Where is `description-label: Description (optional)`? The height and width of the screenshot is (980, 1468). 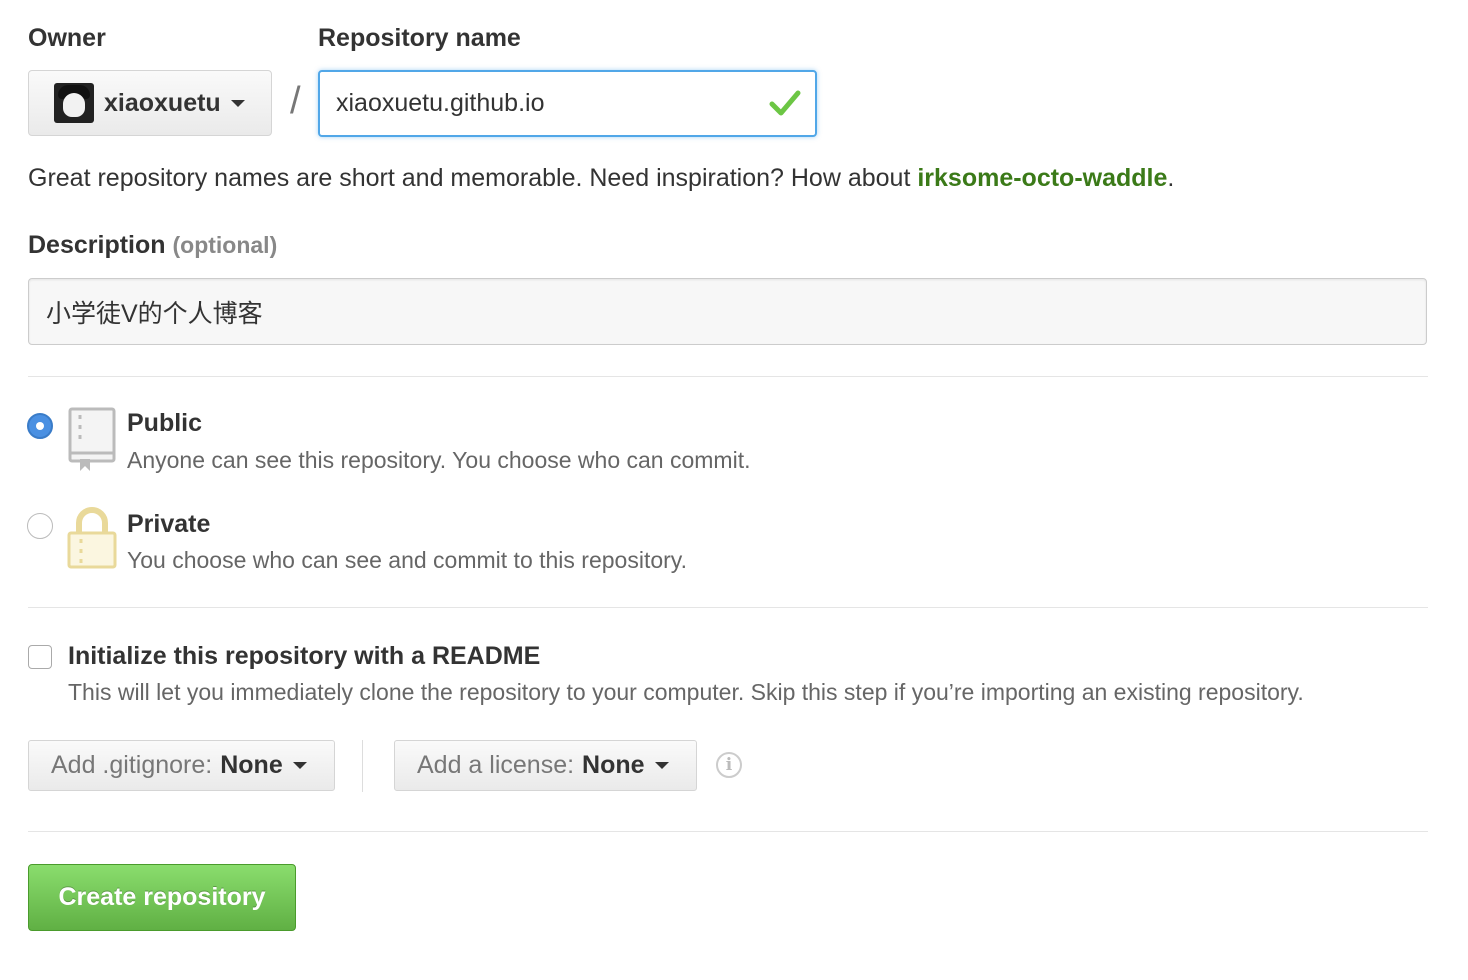
description-label: Description (optional) is located at coordinates (153, 245).